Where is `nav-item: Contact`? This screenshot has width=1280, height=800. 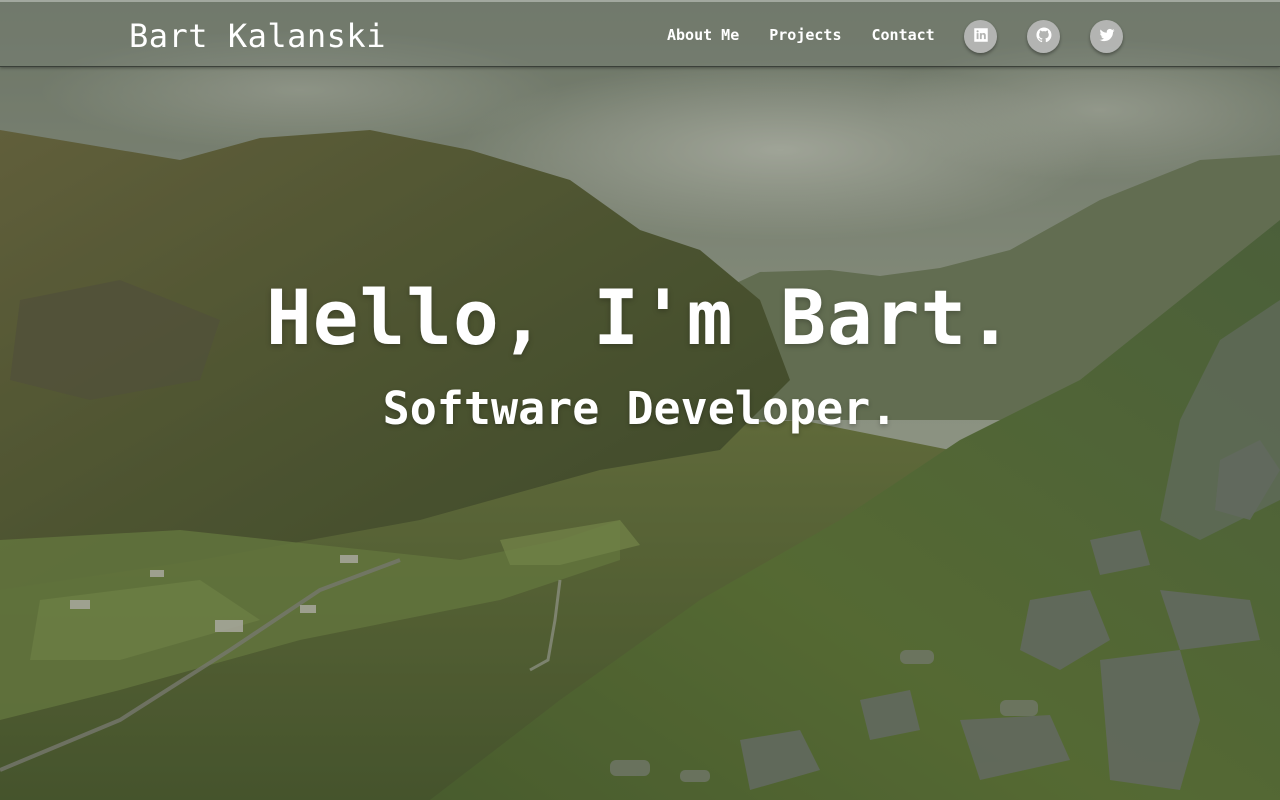 nav-item: Contact is located at coordinates (903, 35).